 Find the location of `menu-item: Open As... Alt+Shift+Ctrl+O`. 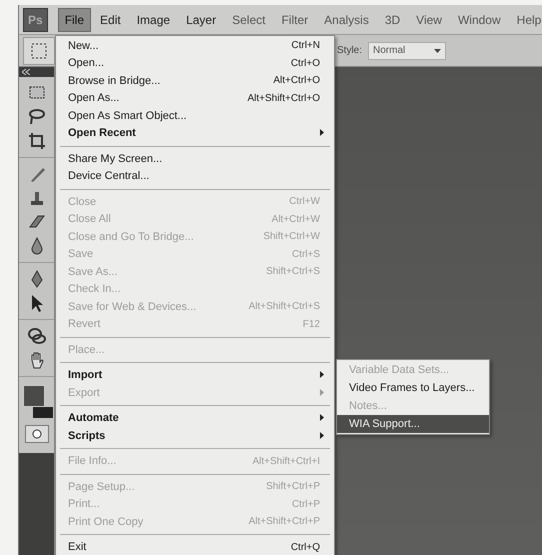

menu-item: Open As... Alt+Shift+Ctrl+O is located at coordinates (195, 98).